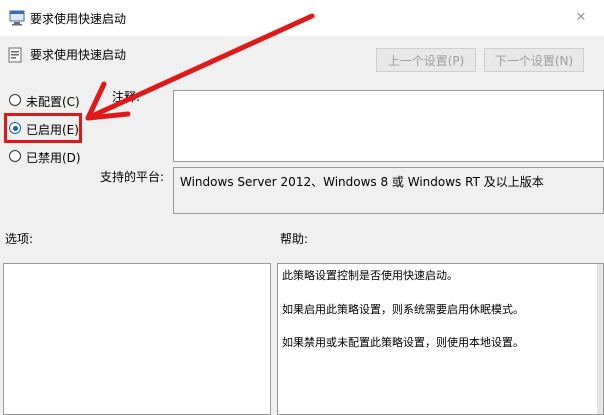  What do you see at coordinates (600, 339) in the screenshot?
I see `help-scrollbar` at bounding box center [600, 339].